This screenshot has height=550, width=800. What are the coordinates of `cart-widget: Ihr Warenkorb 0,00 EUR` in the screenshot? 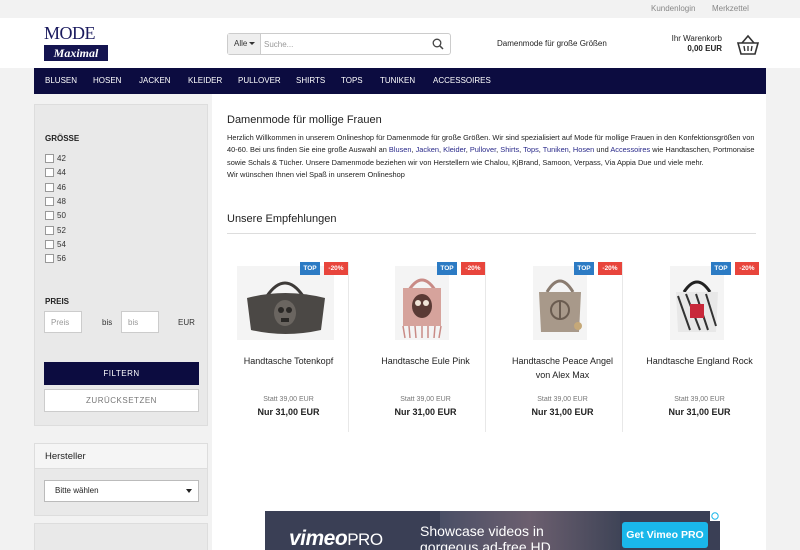 It's located at (710, 46).